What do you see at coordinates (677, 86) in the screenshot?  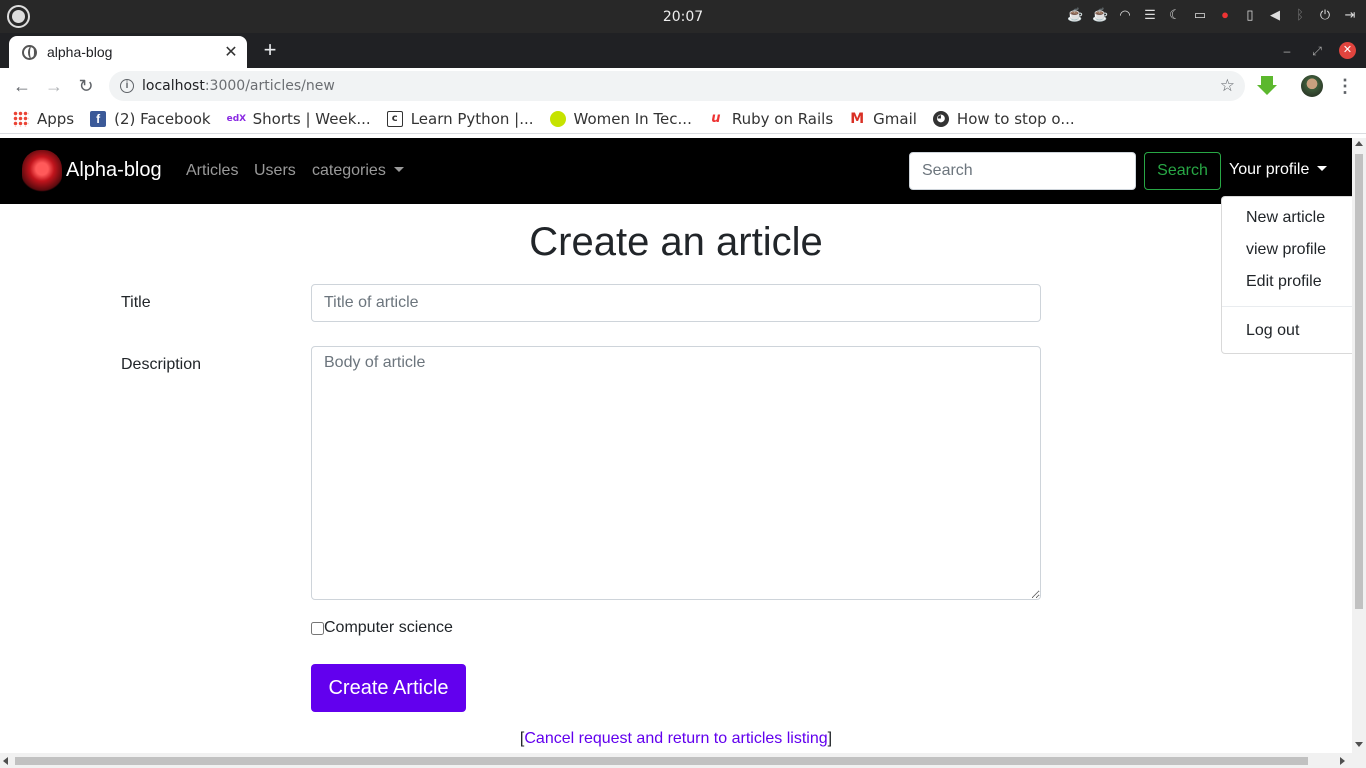 I see `url-bar: i localhost:3000/articles/new ☆` at bounding box center [677, 86].